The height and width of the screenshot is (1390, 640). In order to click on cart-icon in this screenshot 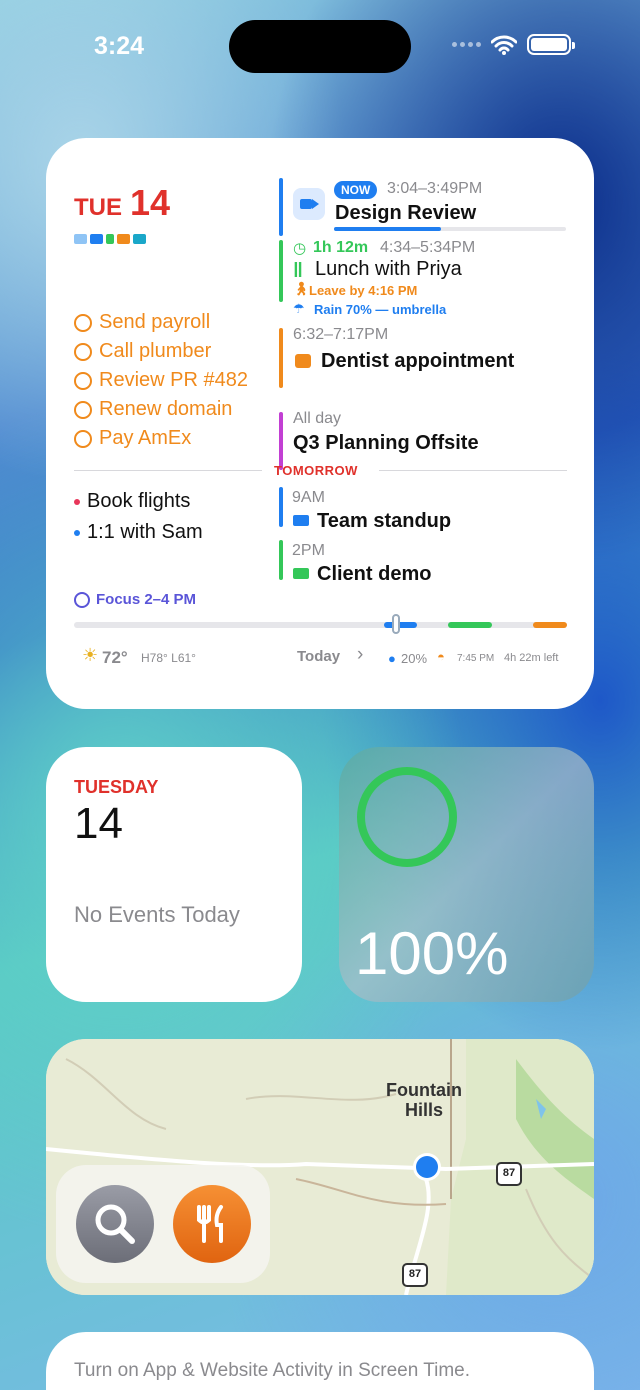, I will do `click(139, 239)`.